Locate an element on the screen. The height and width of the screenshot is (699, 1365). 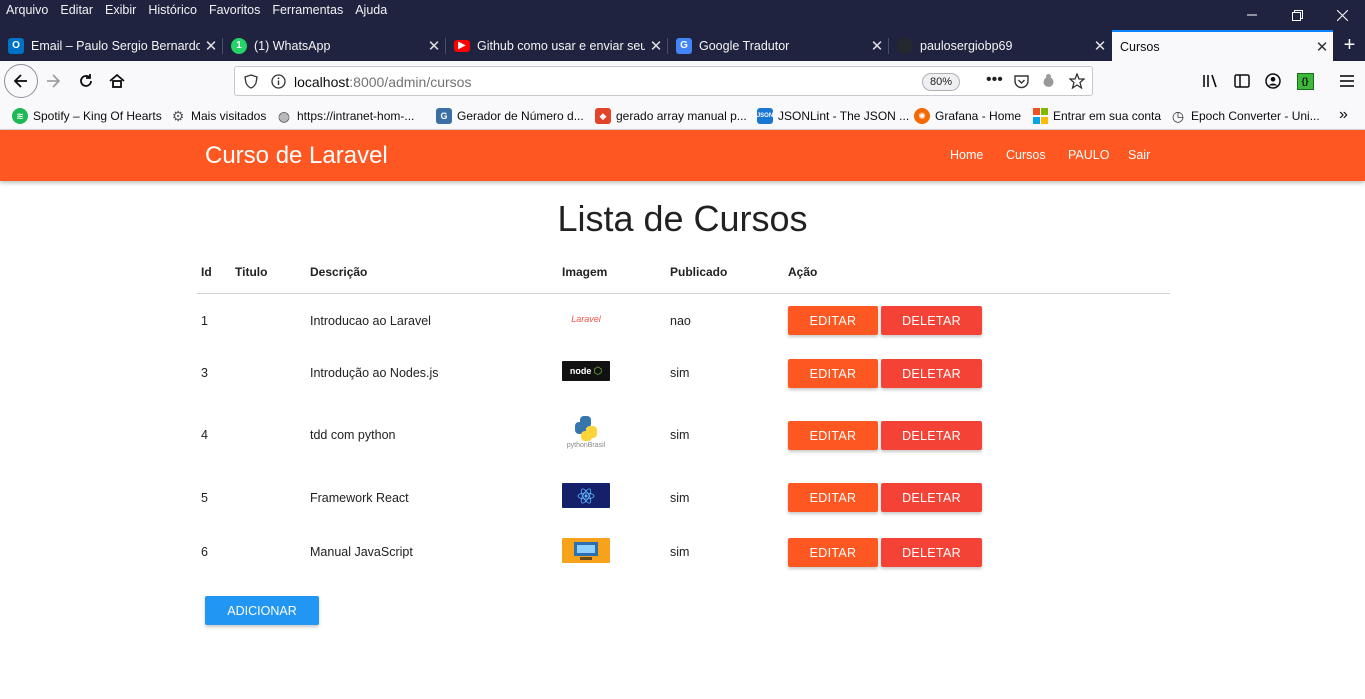
plus-icon: + is located at coordinates (1349, 45).